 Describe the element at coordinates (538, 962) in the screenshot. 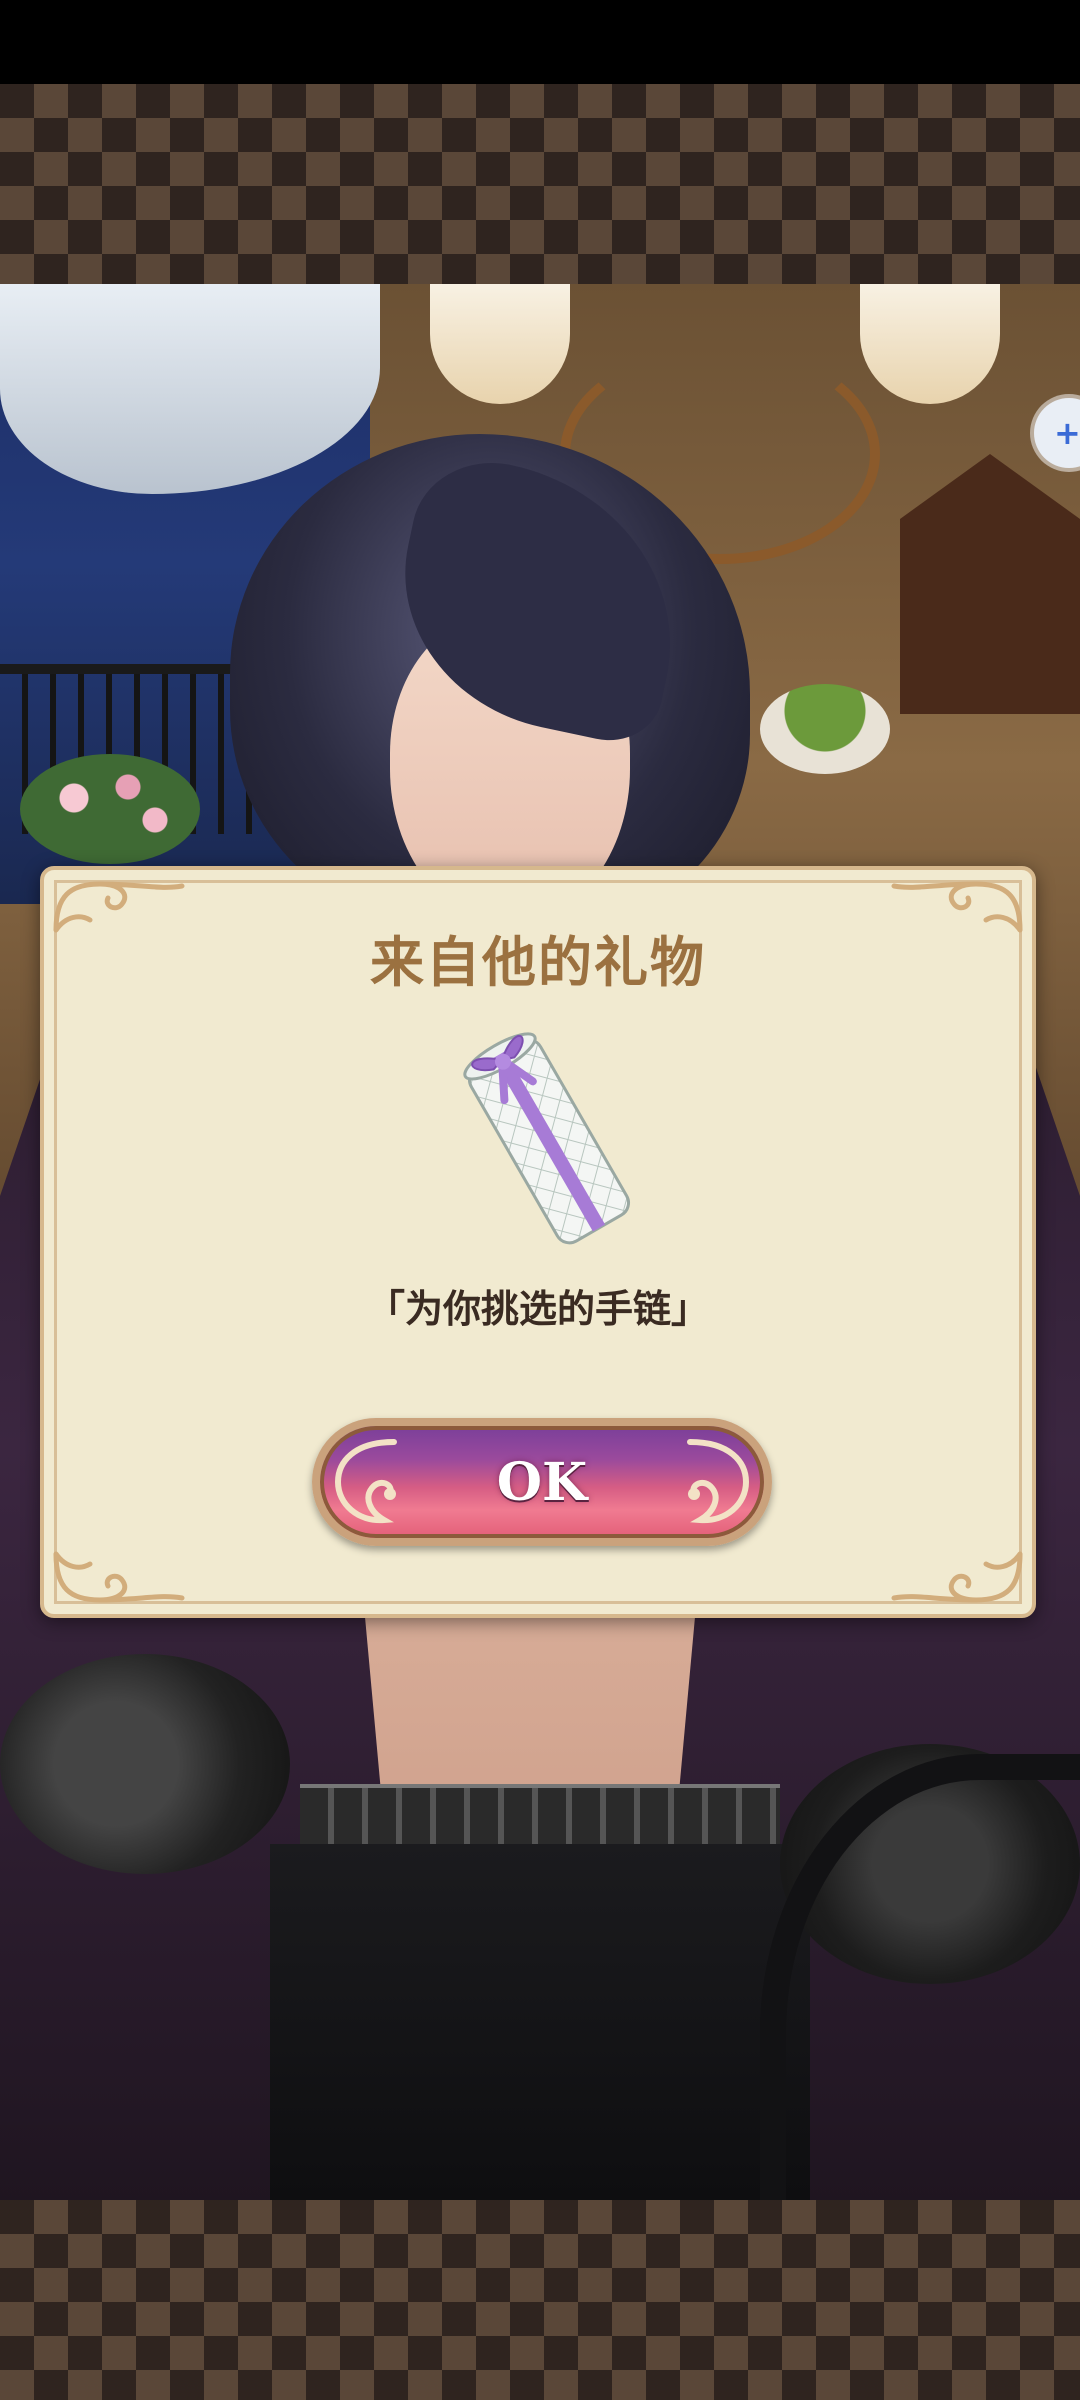

I see `dialog-title: 来自他的礼物` at that location.